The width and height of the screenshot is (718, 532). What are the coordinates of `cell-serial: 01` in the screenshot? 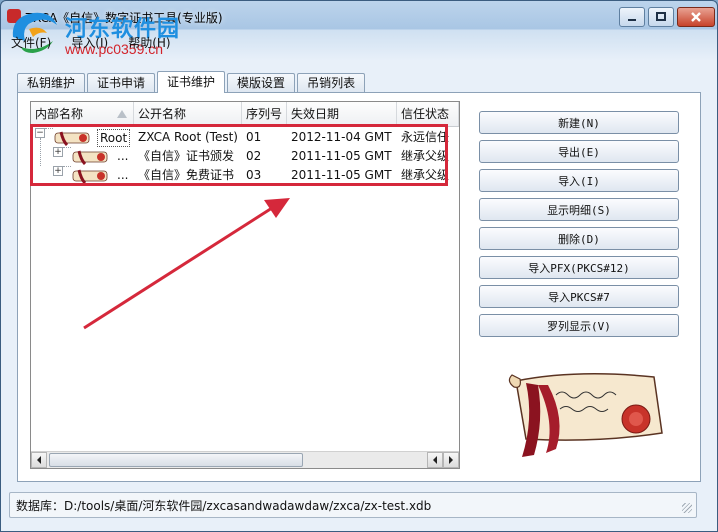 It's located at (254, 137).